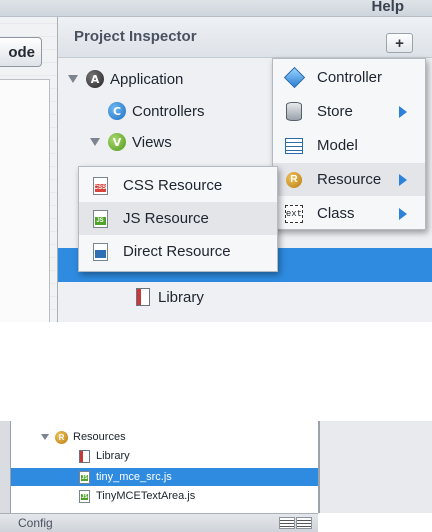 This screenshot has height=532, width=432. I want to click on views-icon: V, so click(117, 142).